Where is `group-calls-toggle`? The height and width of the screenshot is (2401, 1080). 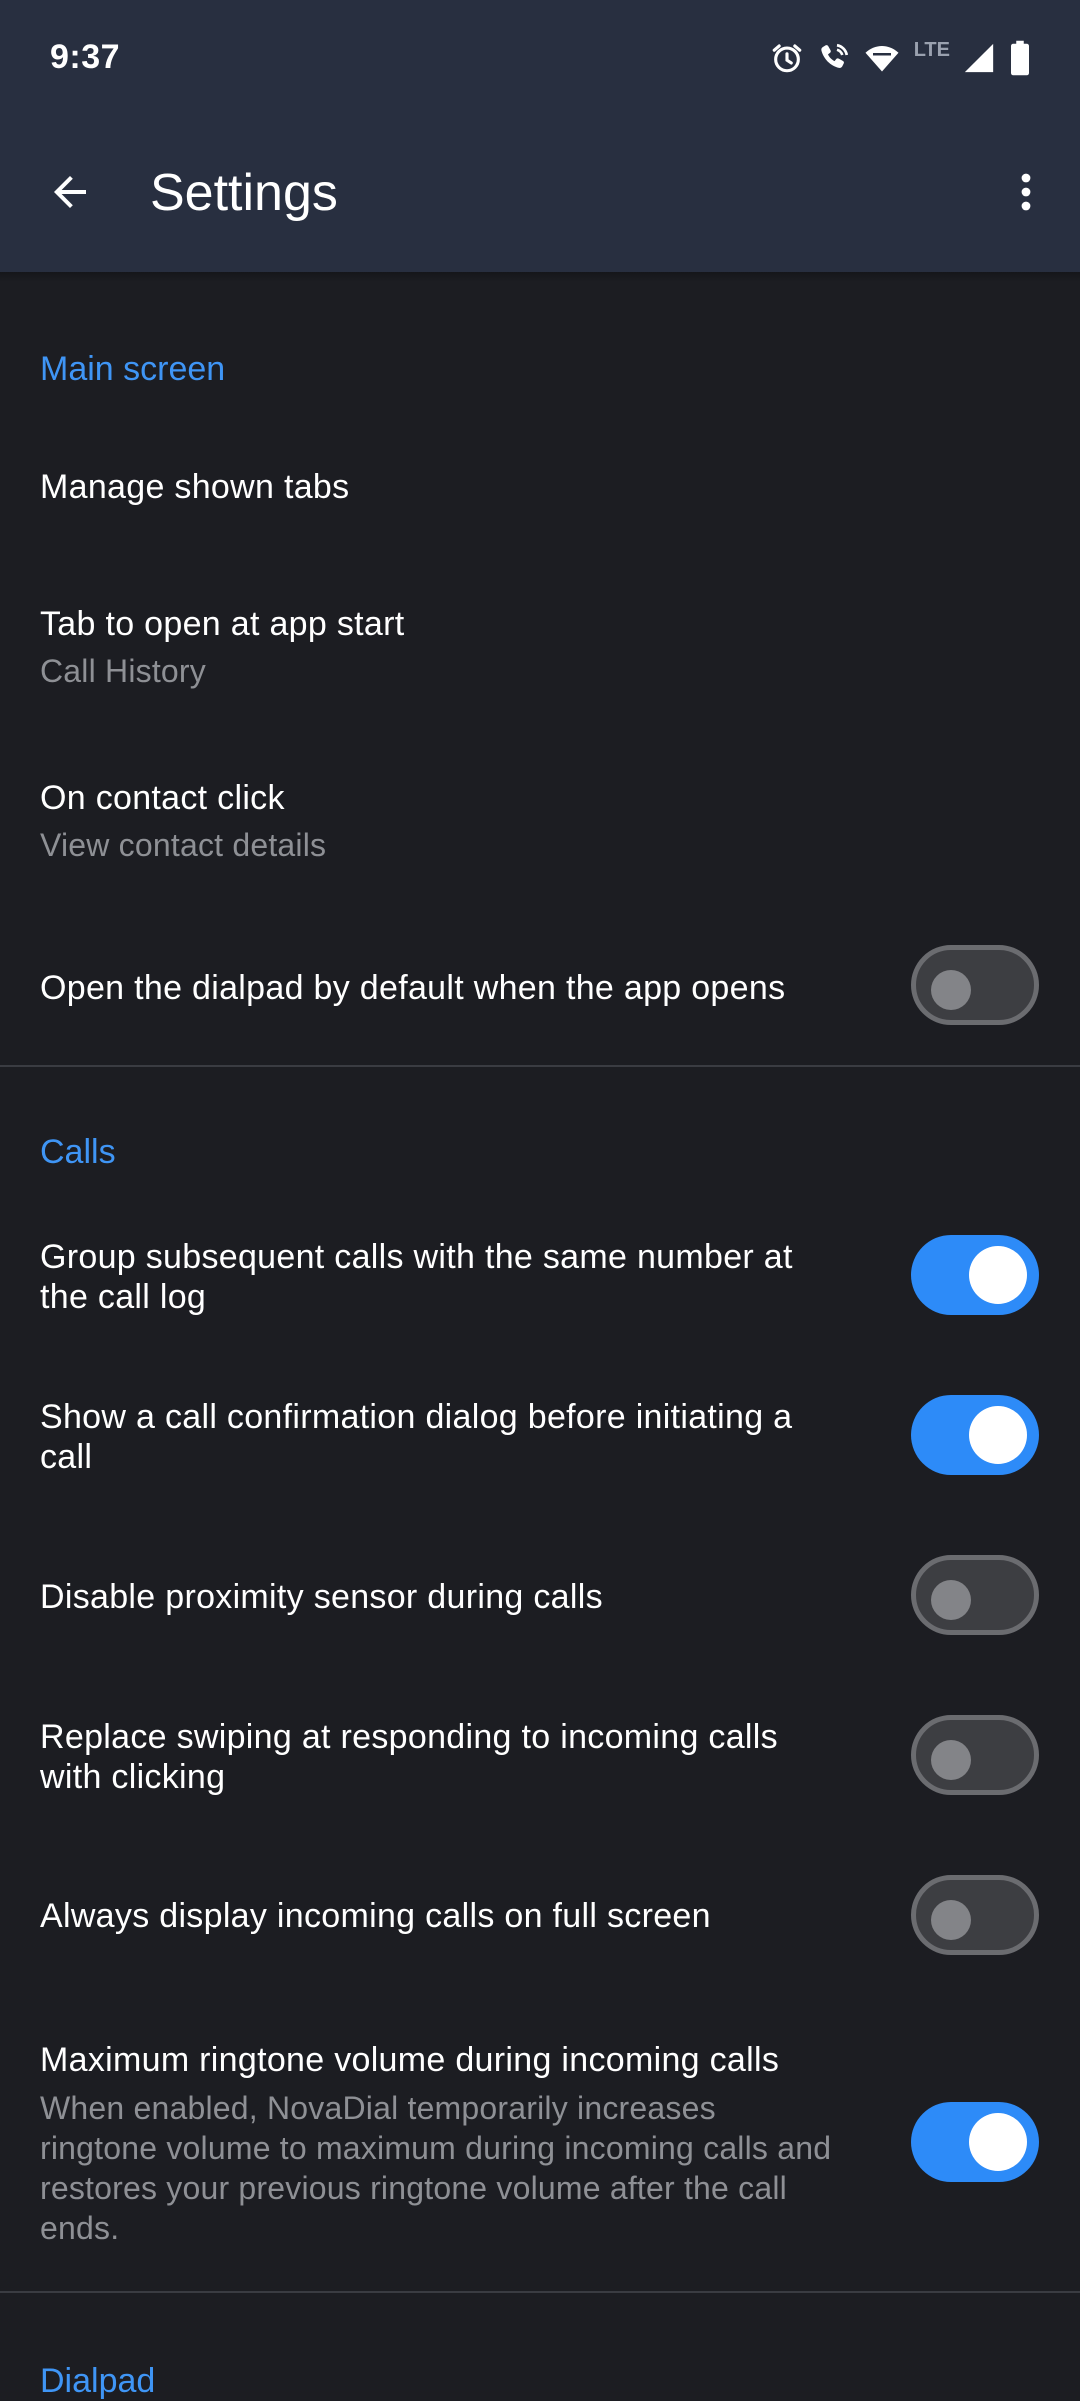 group-calls-toggle is located at coordinates (975, 1275).